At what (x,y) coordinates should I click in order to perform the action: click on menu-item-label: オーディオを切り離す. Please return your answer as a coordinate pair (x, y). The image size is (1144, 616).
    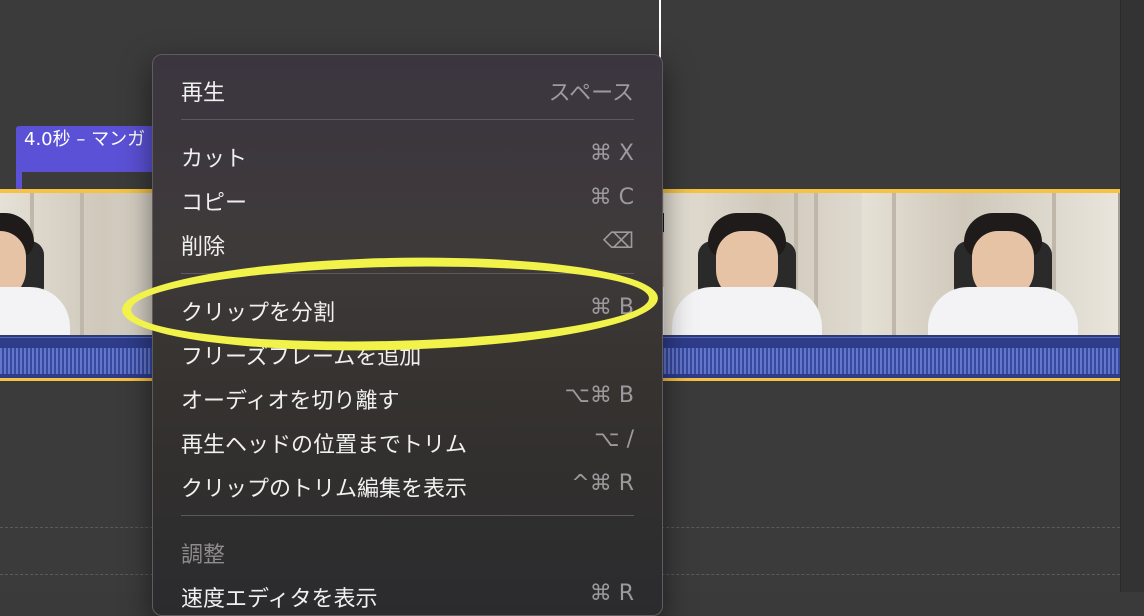
    Looking at the image, I should click on (290, 401).